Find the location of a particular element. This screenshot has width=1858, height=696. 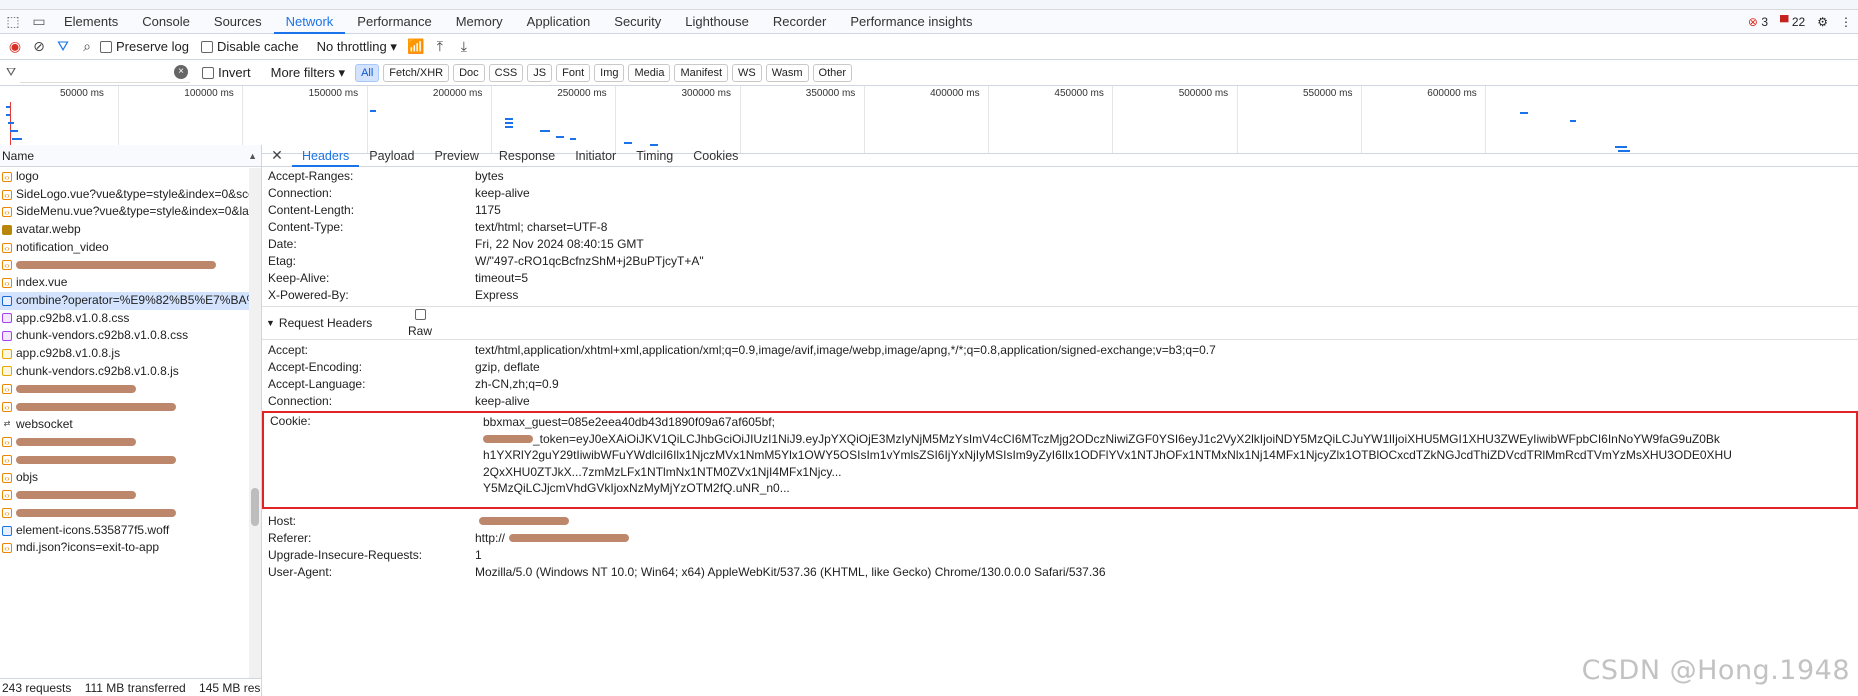

detail-tab-headers: Headers is located at coordinates (326, 156).